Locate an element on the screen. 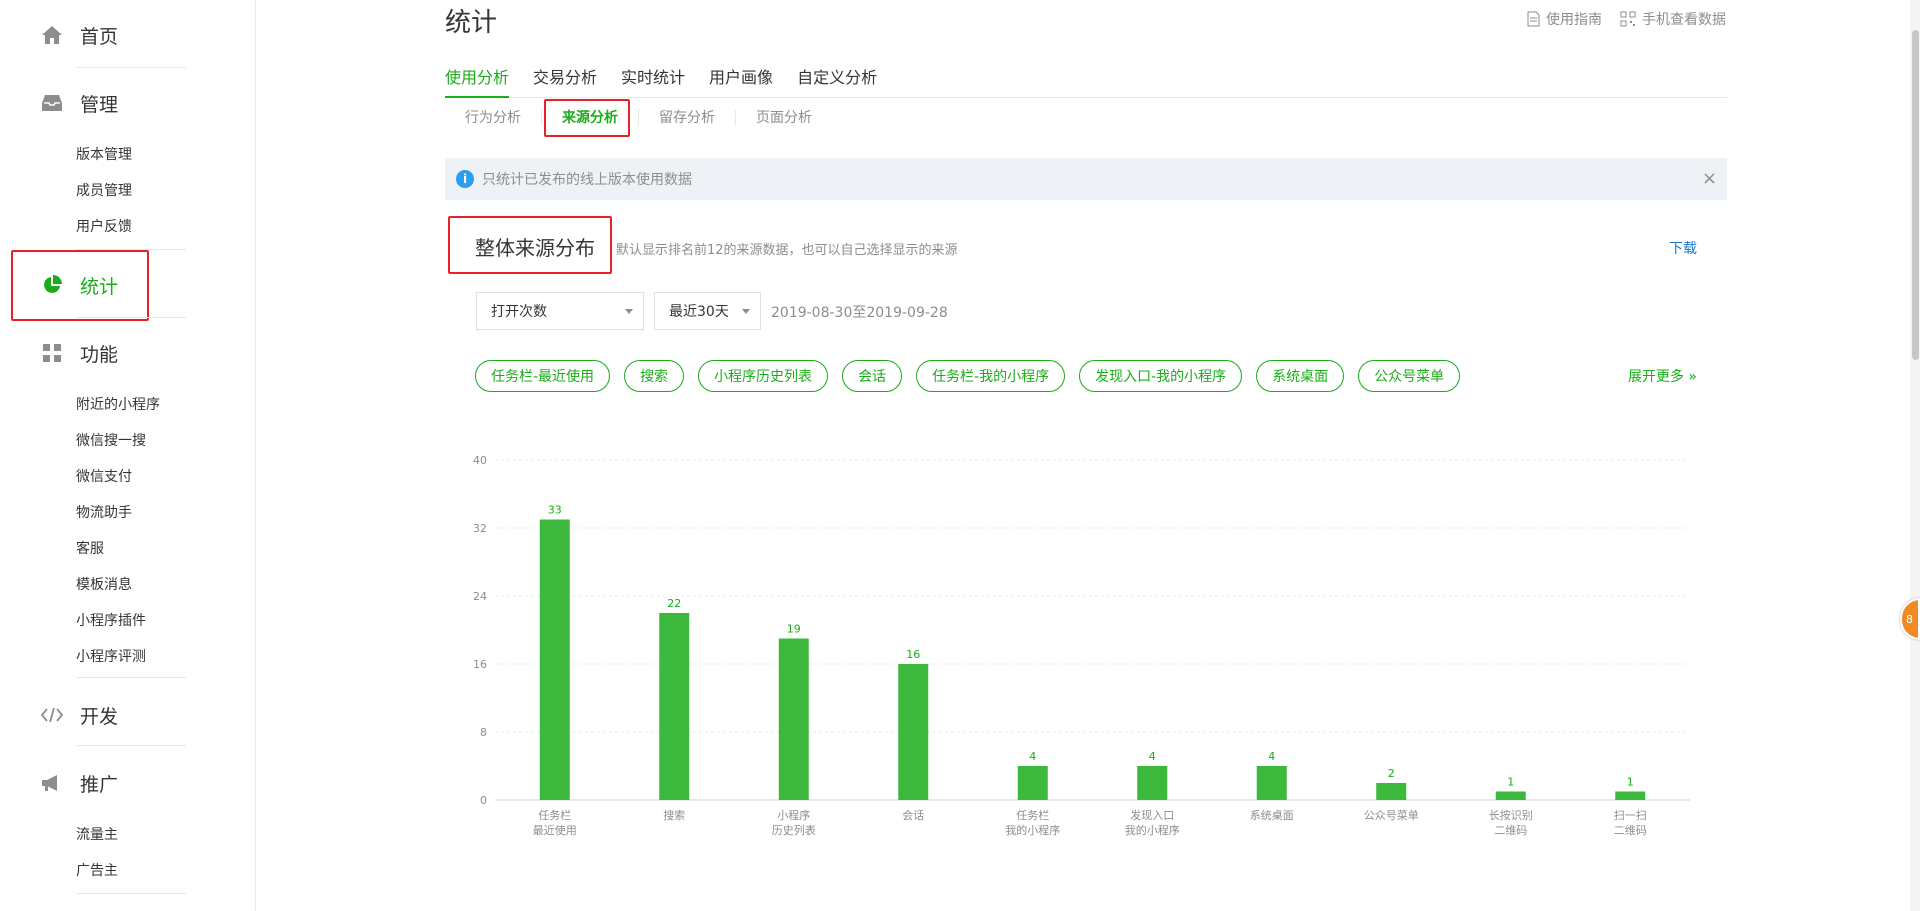  y-tick-label: 16 is located at coordinates (480, 664).